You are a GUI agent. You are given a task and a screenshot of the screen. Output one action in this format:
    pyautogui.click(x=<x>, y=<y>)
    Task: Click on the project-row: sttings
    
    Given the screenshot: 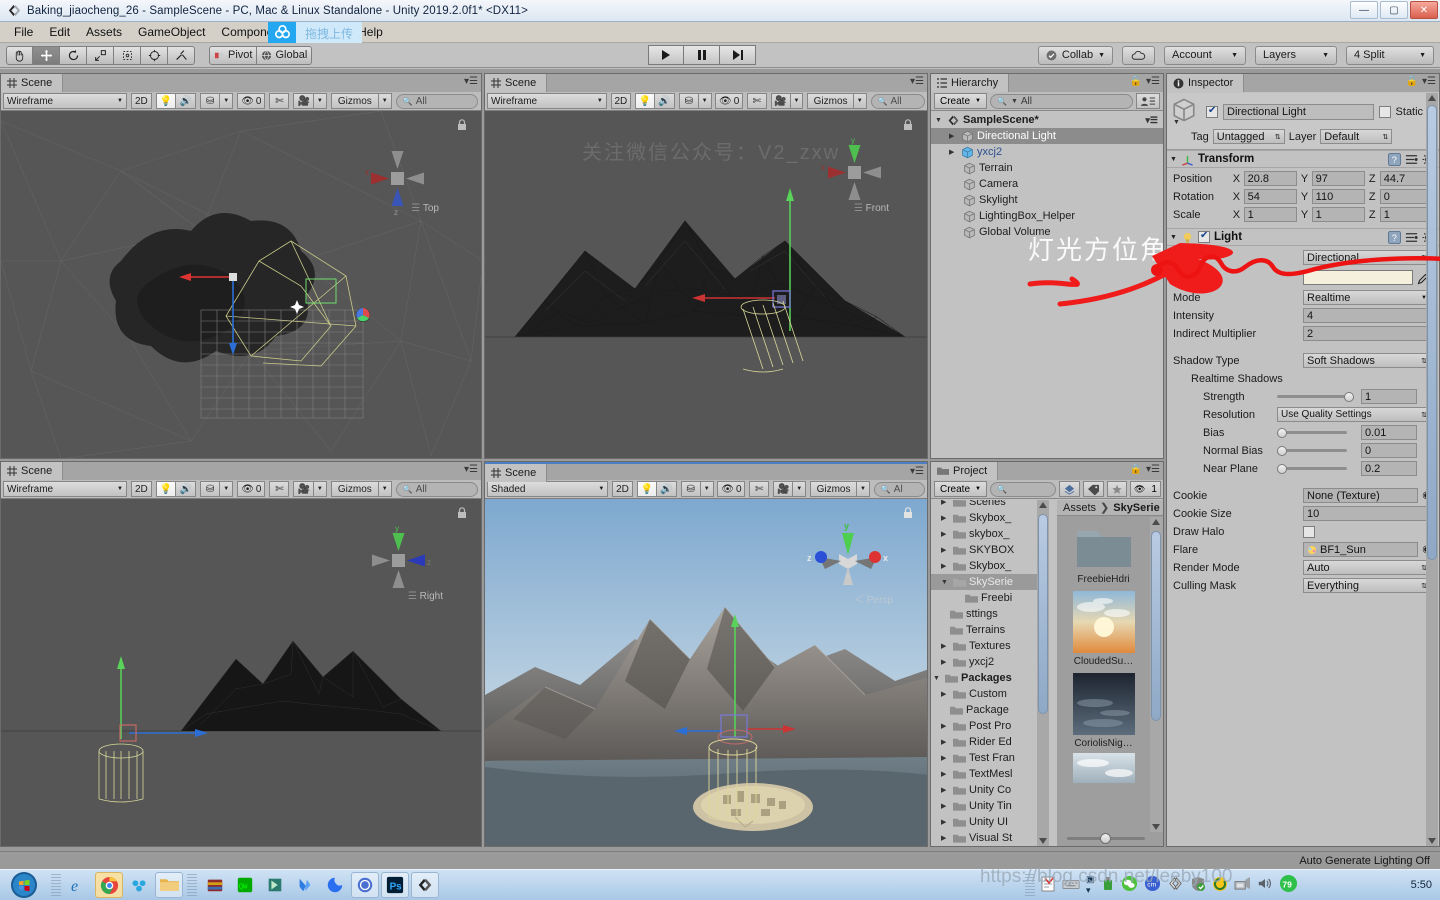 What is the action you would take?
    pyautogui.click(x=990, y=614)
    